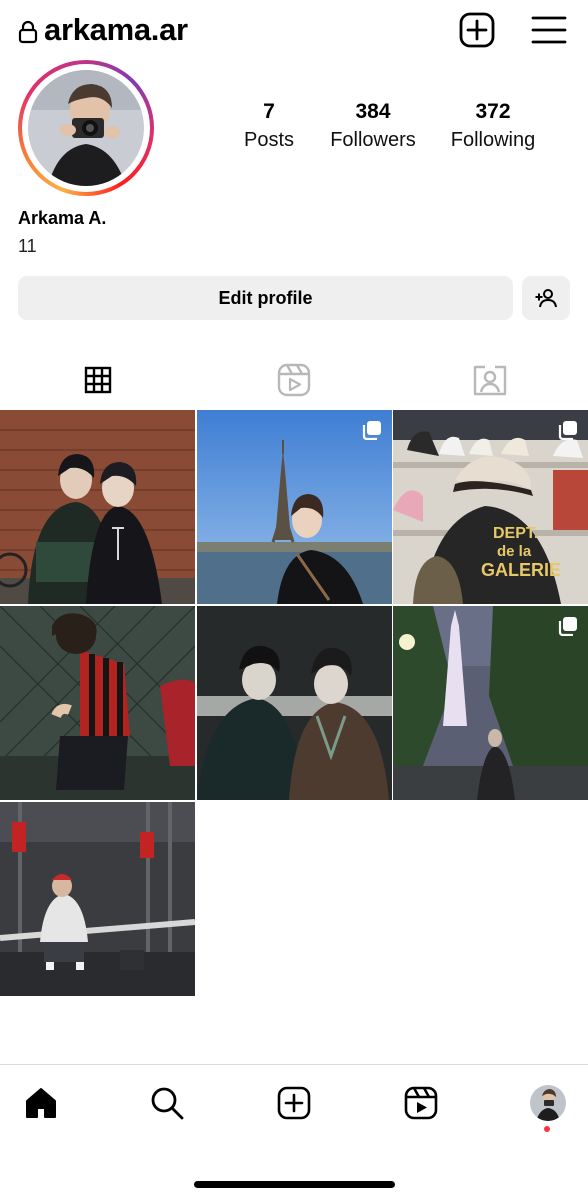  I want to click on tab-posts-grid, so click(98, 380).